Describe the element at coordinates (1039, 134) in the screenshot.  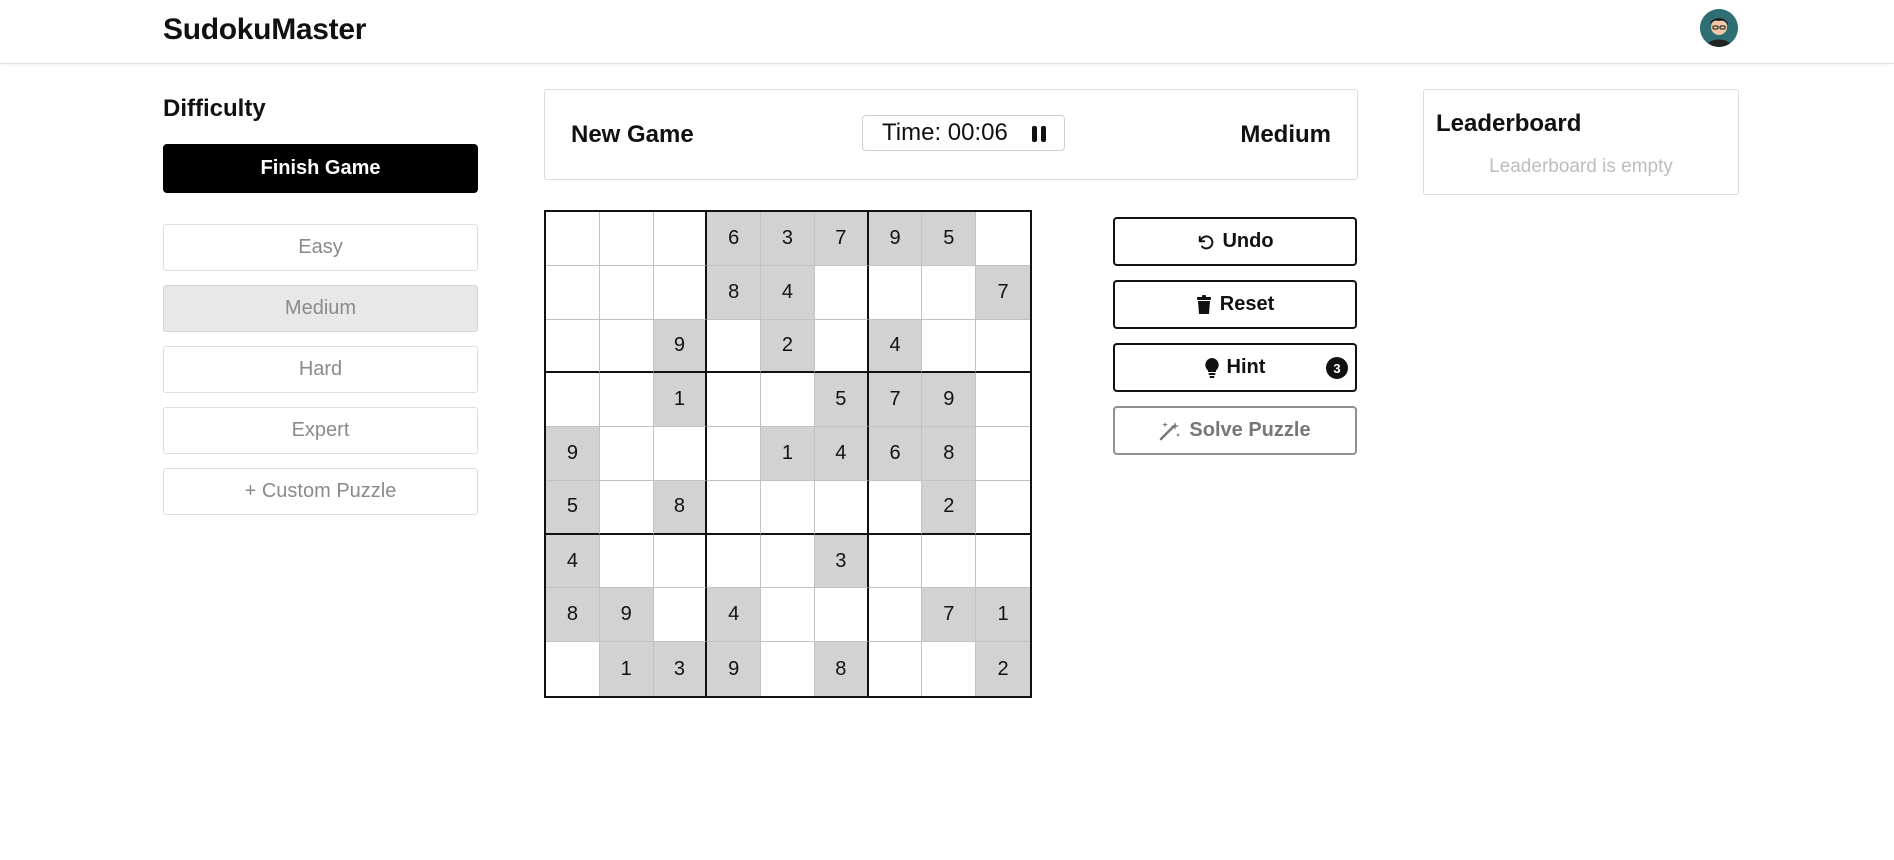
I see `pause-icon` at that location.